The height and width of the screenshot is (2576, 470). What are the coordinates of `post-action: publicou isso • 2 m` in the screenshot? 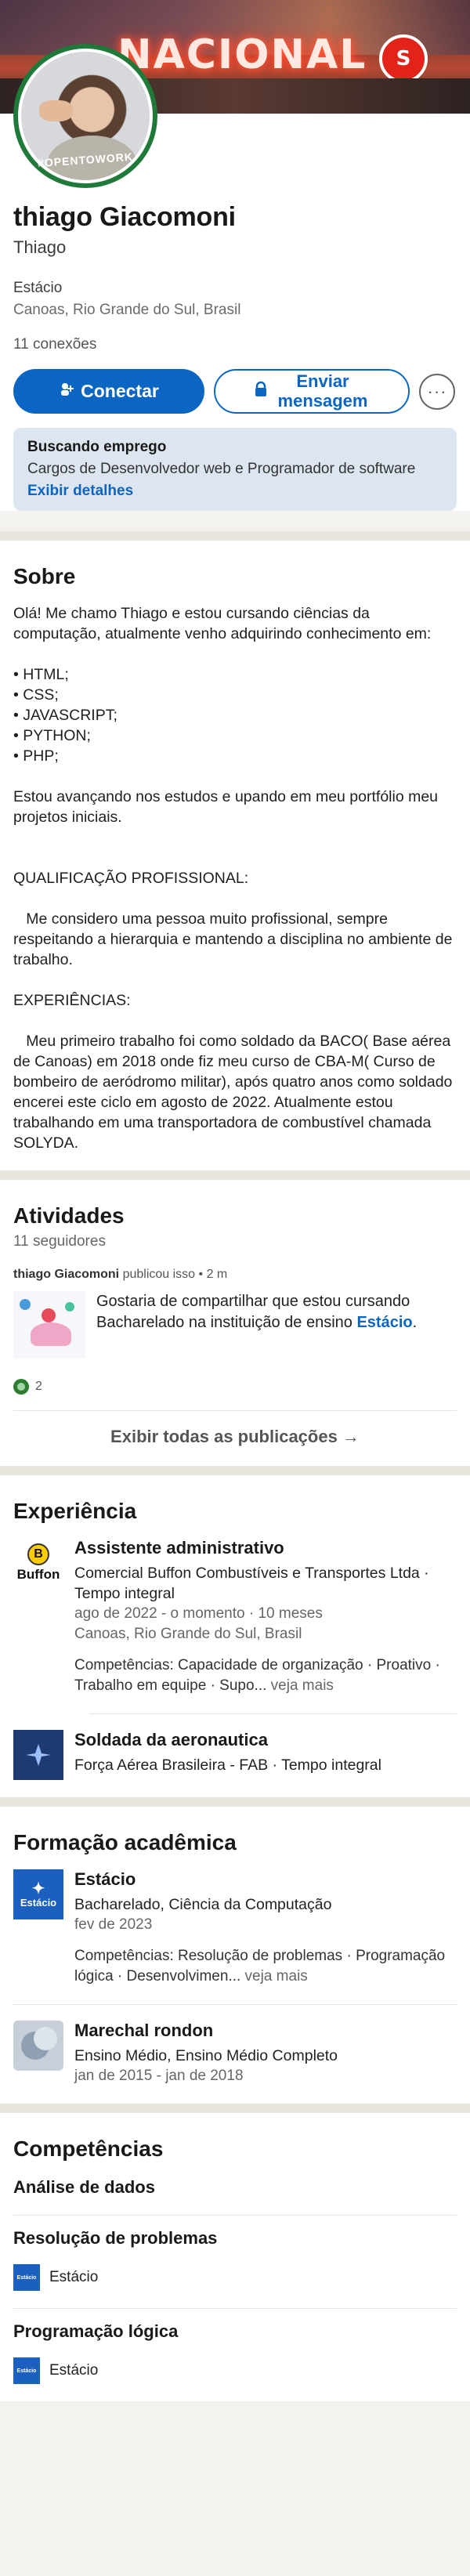 It's located at (173, 1275).